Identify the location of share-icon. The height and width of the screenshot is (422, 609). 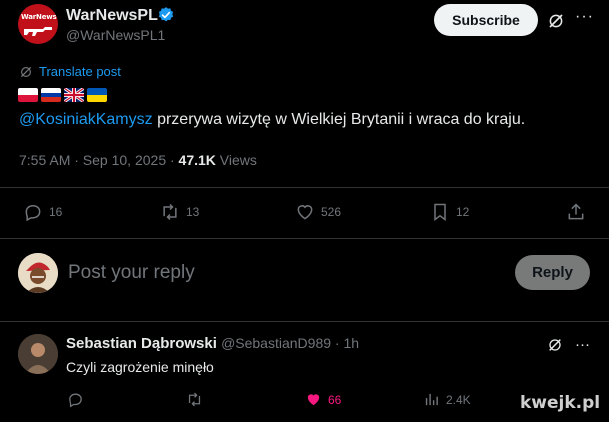
(576, 211).